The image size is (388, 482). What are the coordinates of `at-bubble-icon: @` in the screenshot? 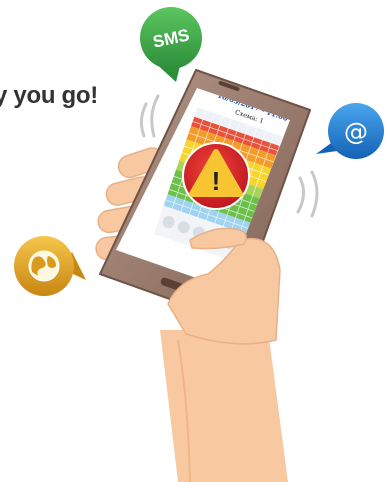 It's located at (350, 131).